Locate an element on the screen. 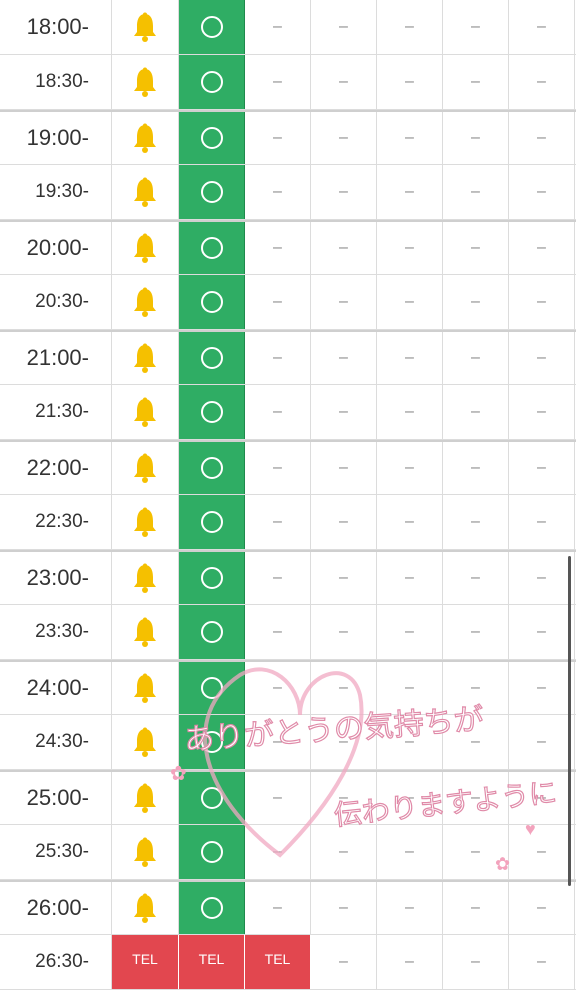 The image size is (576, 990). table-row: 19:00- – – – – – is located at coordinates (288, 137).